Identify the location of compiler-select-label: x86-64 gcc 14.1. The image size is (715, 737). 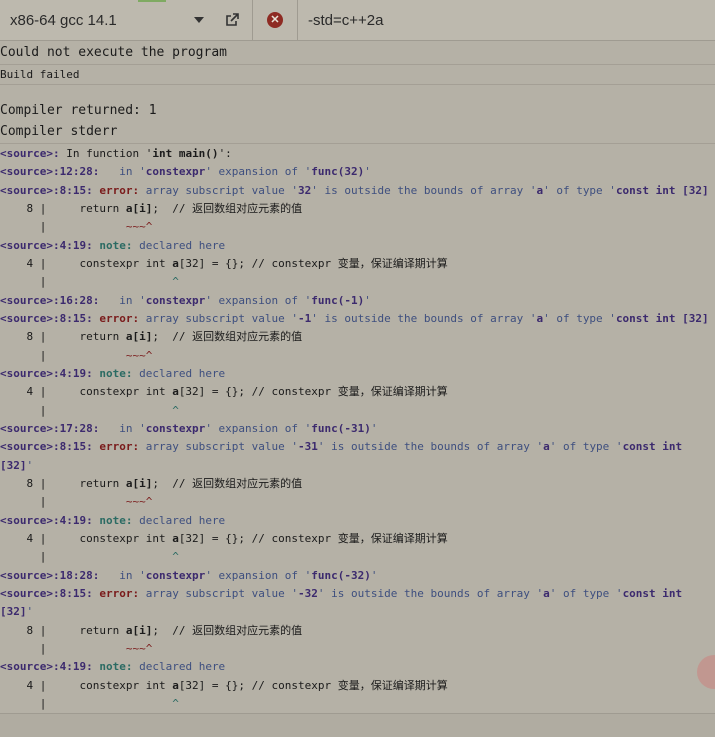
(63, 20).